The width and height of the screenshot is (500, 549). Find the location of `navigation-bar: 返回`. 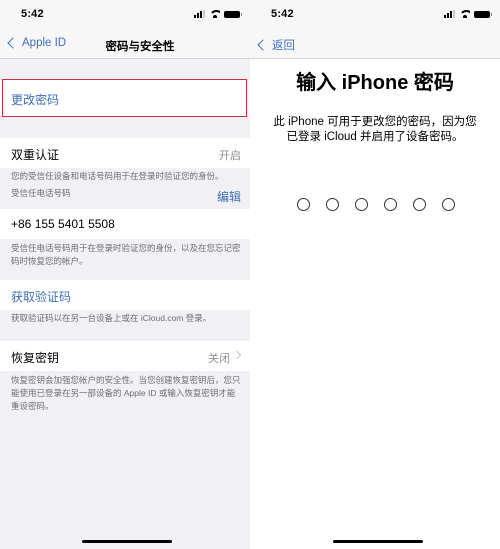

navigation-bar: 返回 is located at coordinates (375, 44).